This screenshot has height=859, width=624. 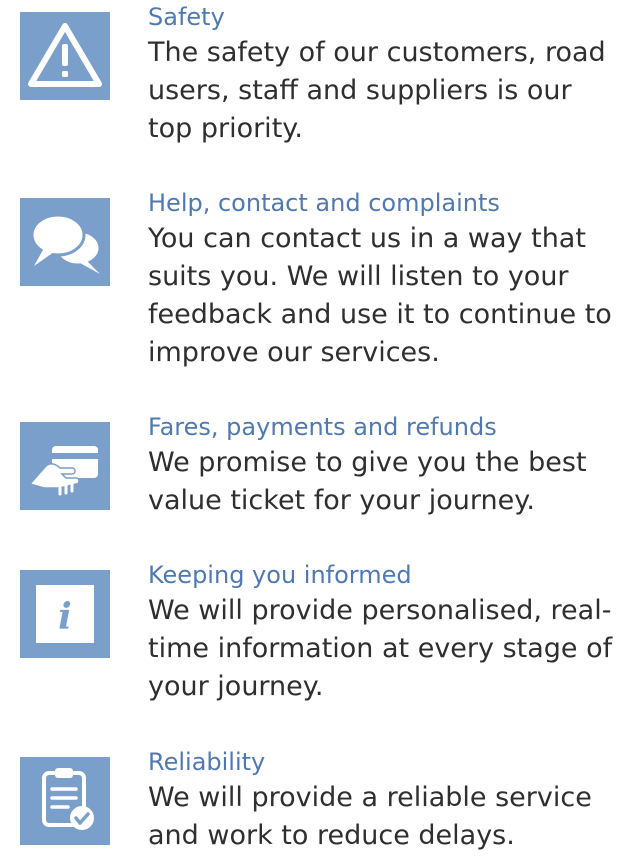 I want to click on item-title: Reliability, so click(x=207, y=762).